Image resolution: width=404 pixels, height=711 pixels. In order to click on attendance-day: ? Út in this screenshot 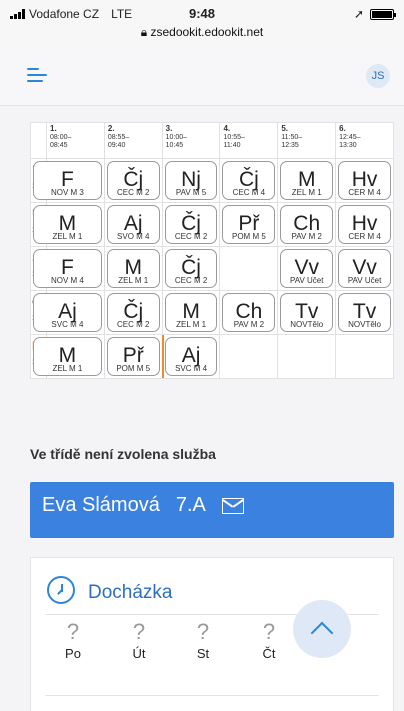, I will do `click(139, 640)`.